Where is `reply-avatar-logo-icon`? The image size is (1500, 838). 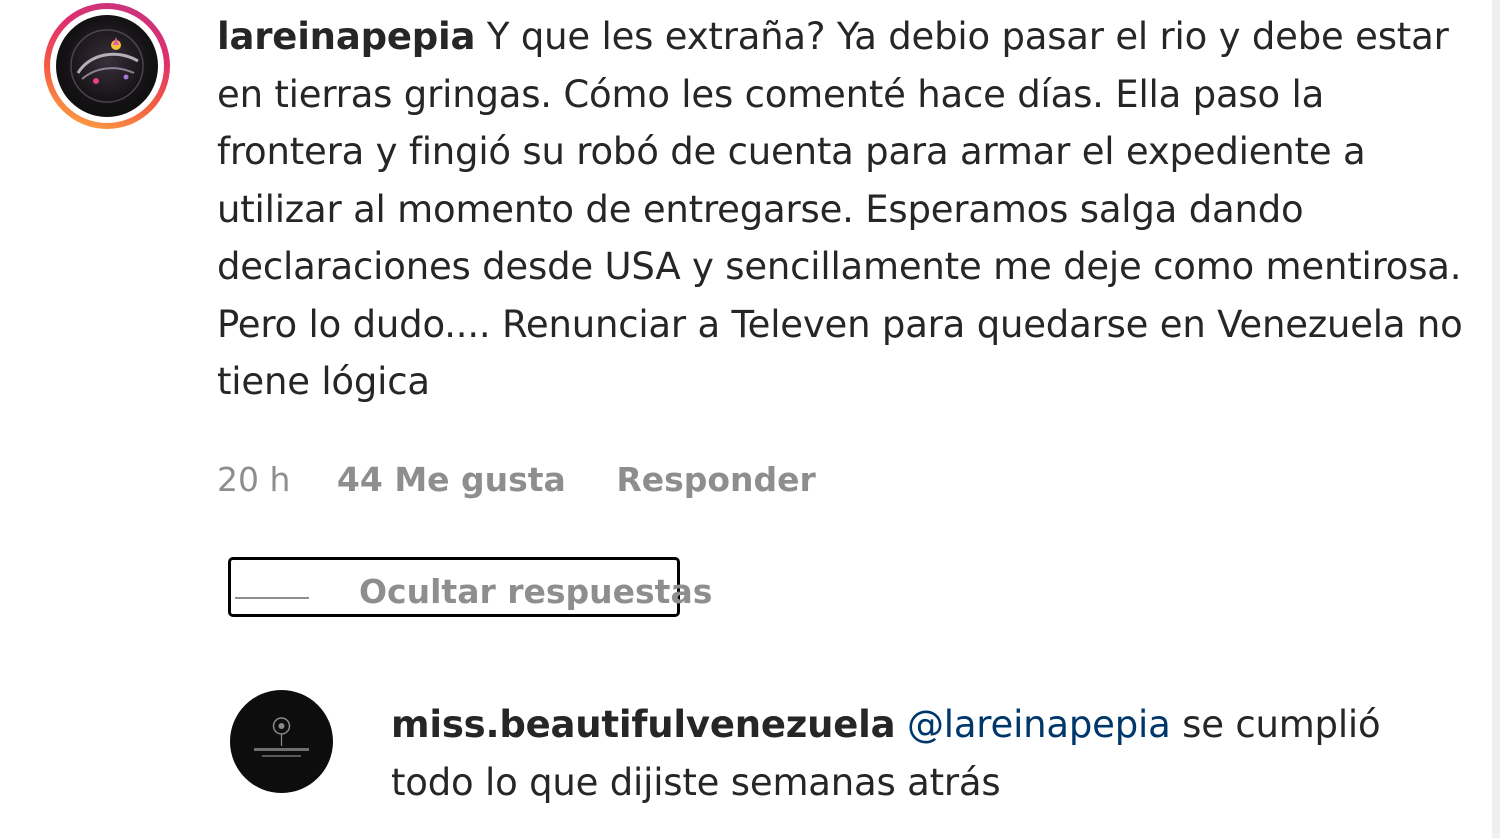
reply-avatar-logo-icon is located at coordinates (281, 737).